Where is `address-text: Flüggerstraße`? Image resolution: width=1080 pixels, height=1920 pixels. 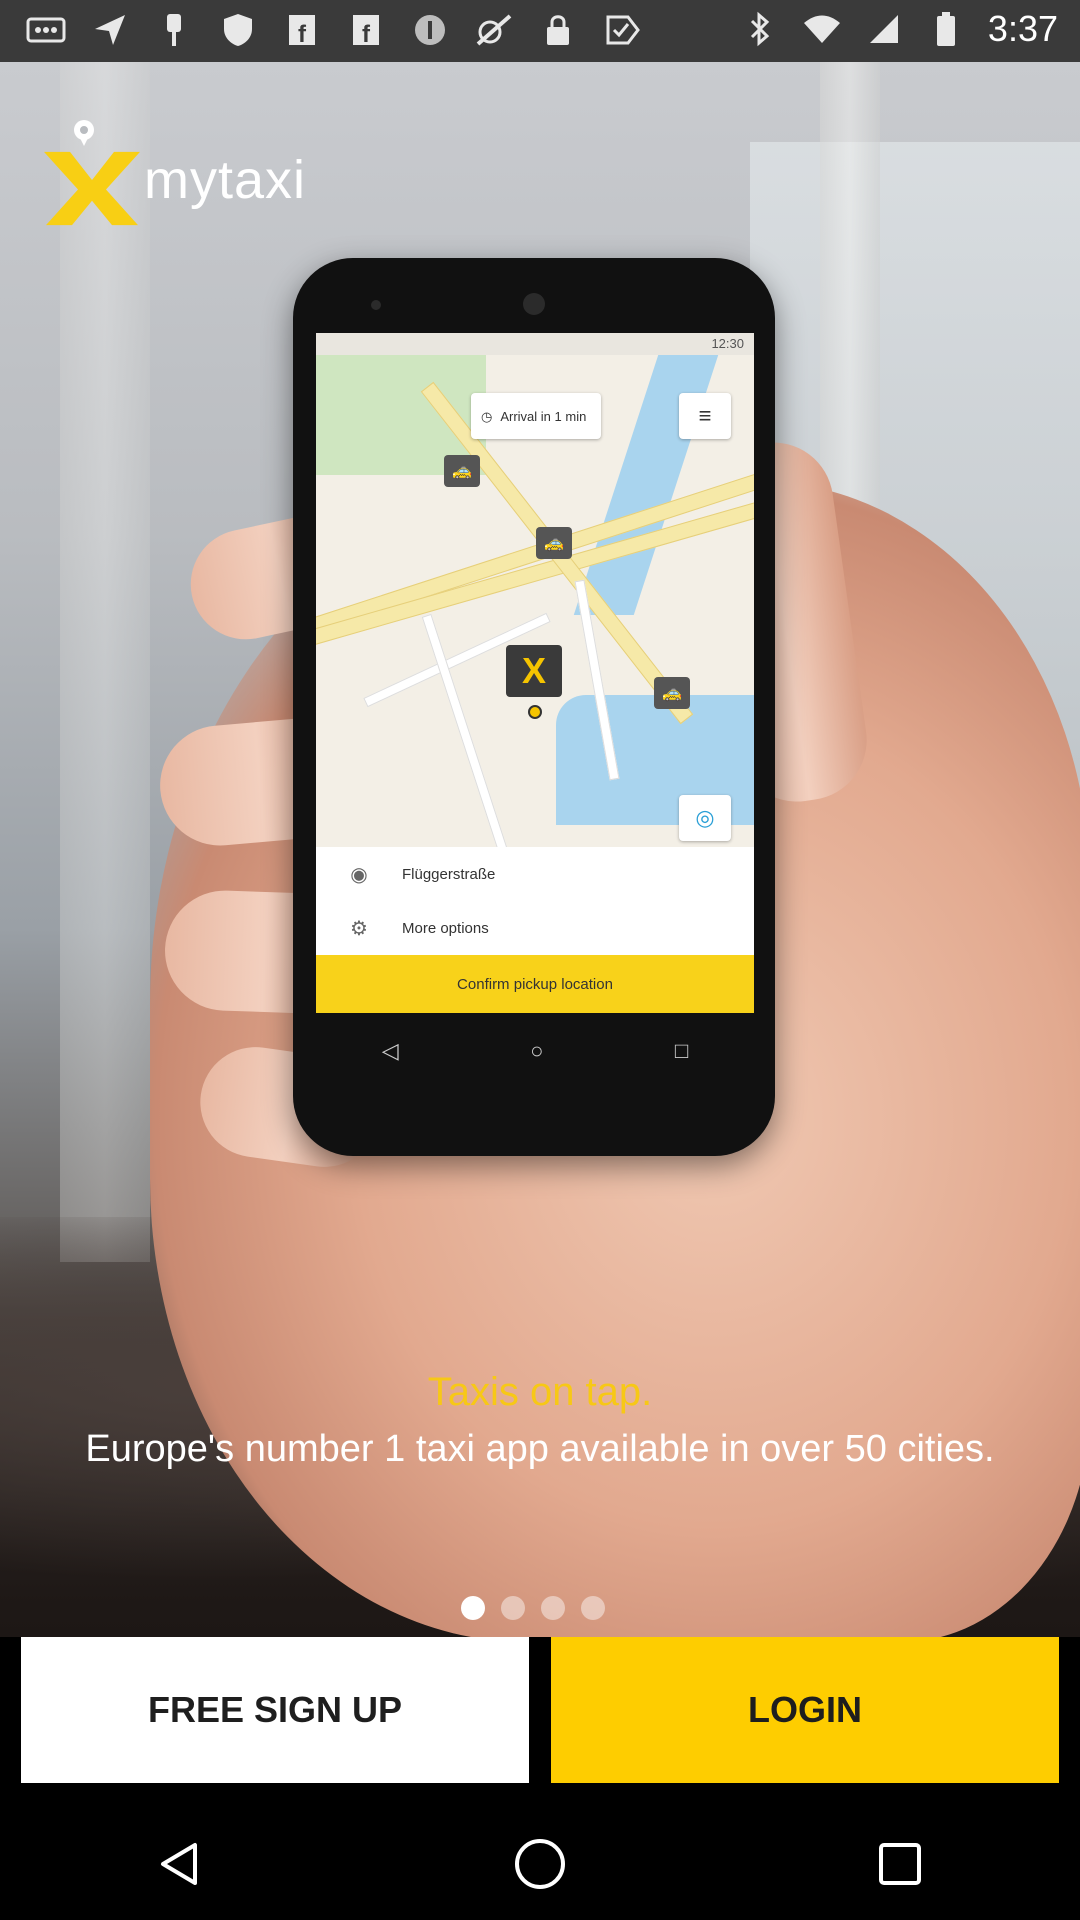 address-text: Flüggerstraße is located at coordinates (449, 874).